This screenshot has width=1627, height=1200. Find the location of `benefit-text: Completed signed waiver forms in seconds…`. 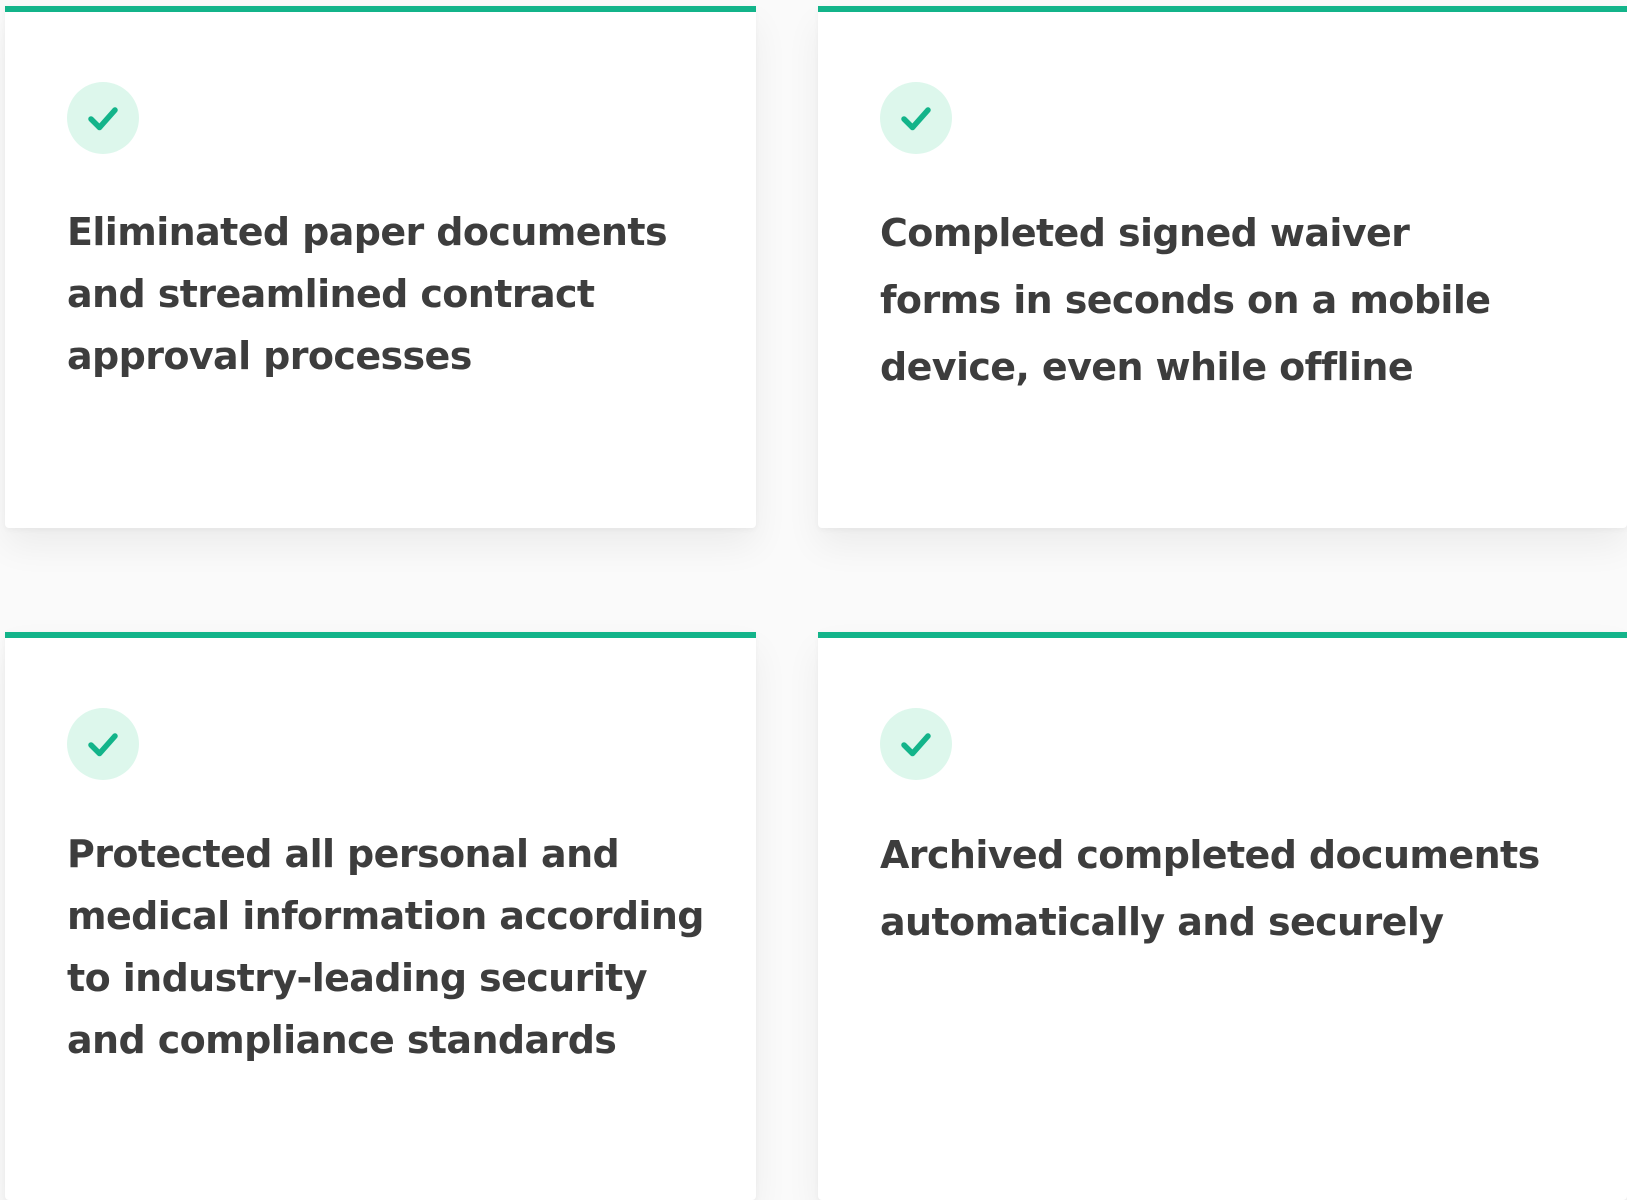

benefit-text: Completed signed waiver forms in seconds… is located at coordinates (1185, 300).